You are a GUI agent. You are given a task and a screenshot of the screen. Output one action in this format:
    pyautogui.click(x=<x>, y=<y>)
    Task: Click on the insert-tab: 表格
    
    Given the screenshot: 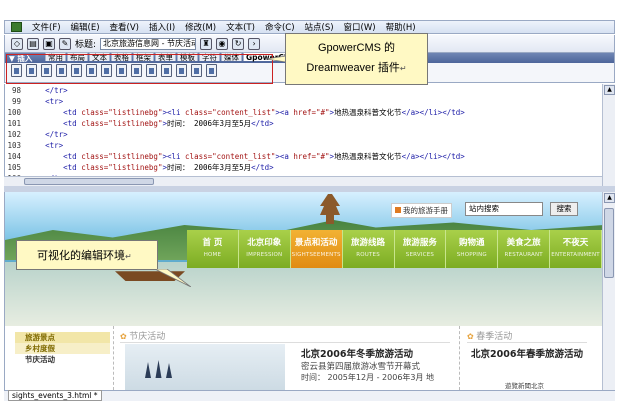 What is the action you would take?
    pyautogui.click(x=121, y=57)
    